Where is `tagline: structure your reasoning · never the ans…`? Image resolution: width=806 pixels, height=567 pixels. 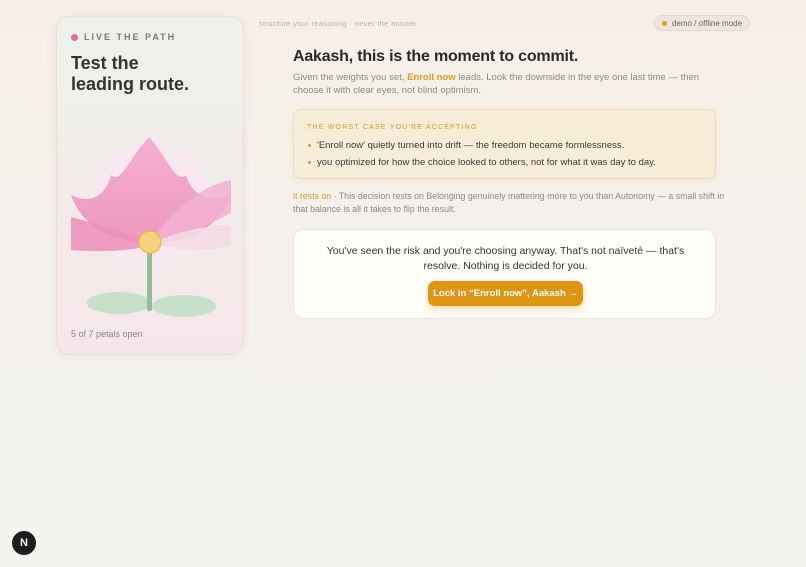 tagline: structure your reasoning · never the ans… is located at coordinates (338, 23).